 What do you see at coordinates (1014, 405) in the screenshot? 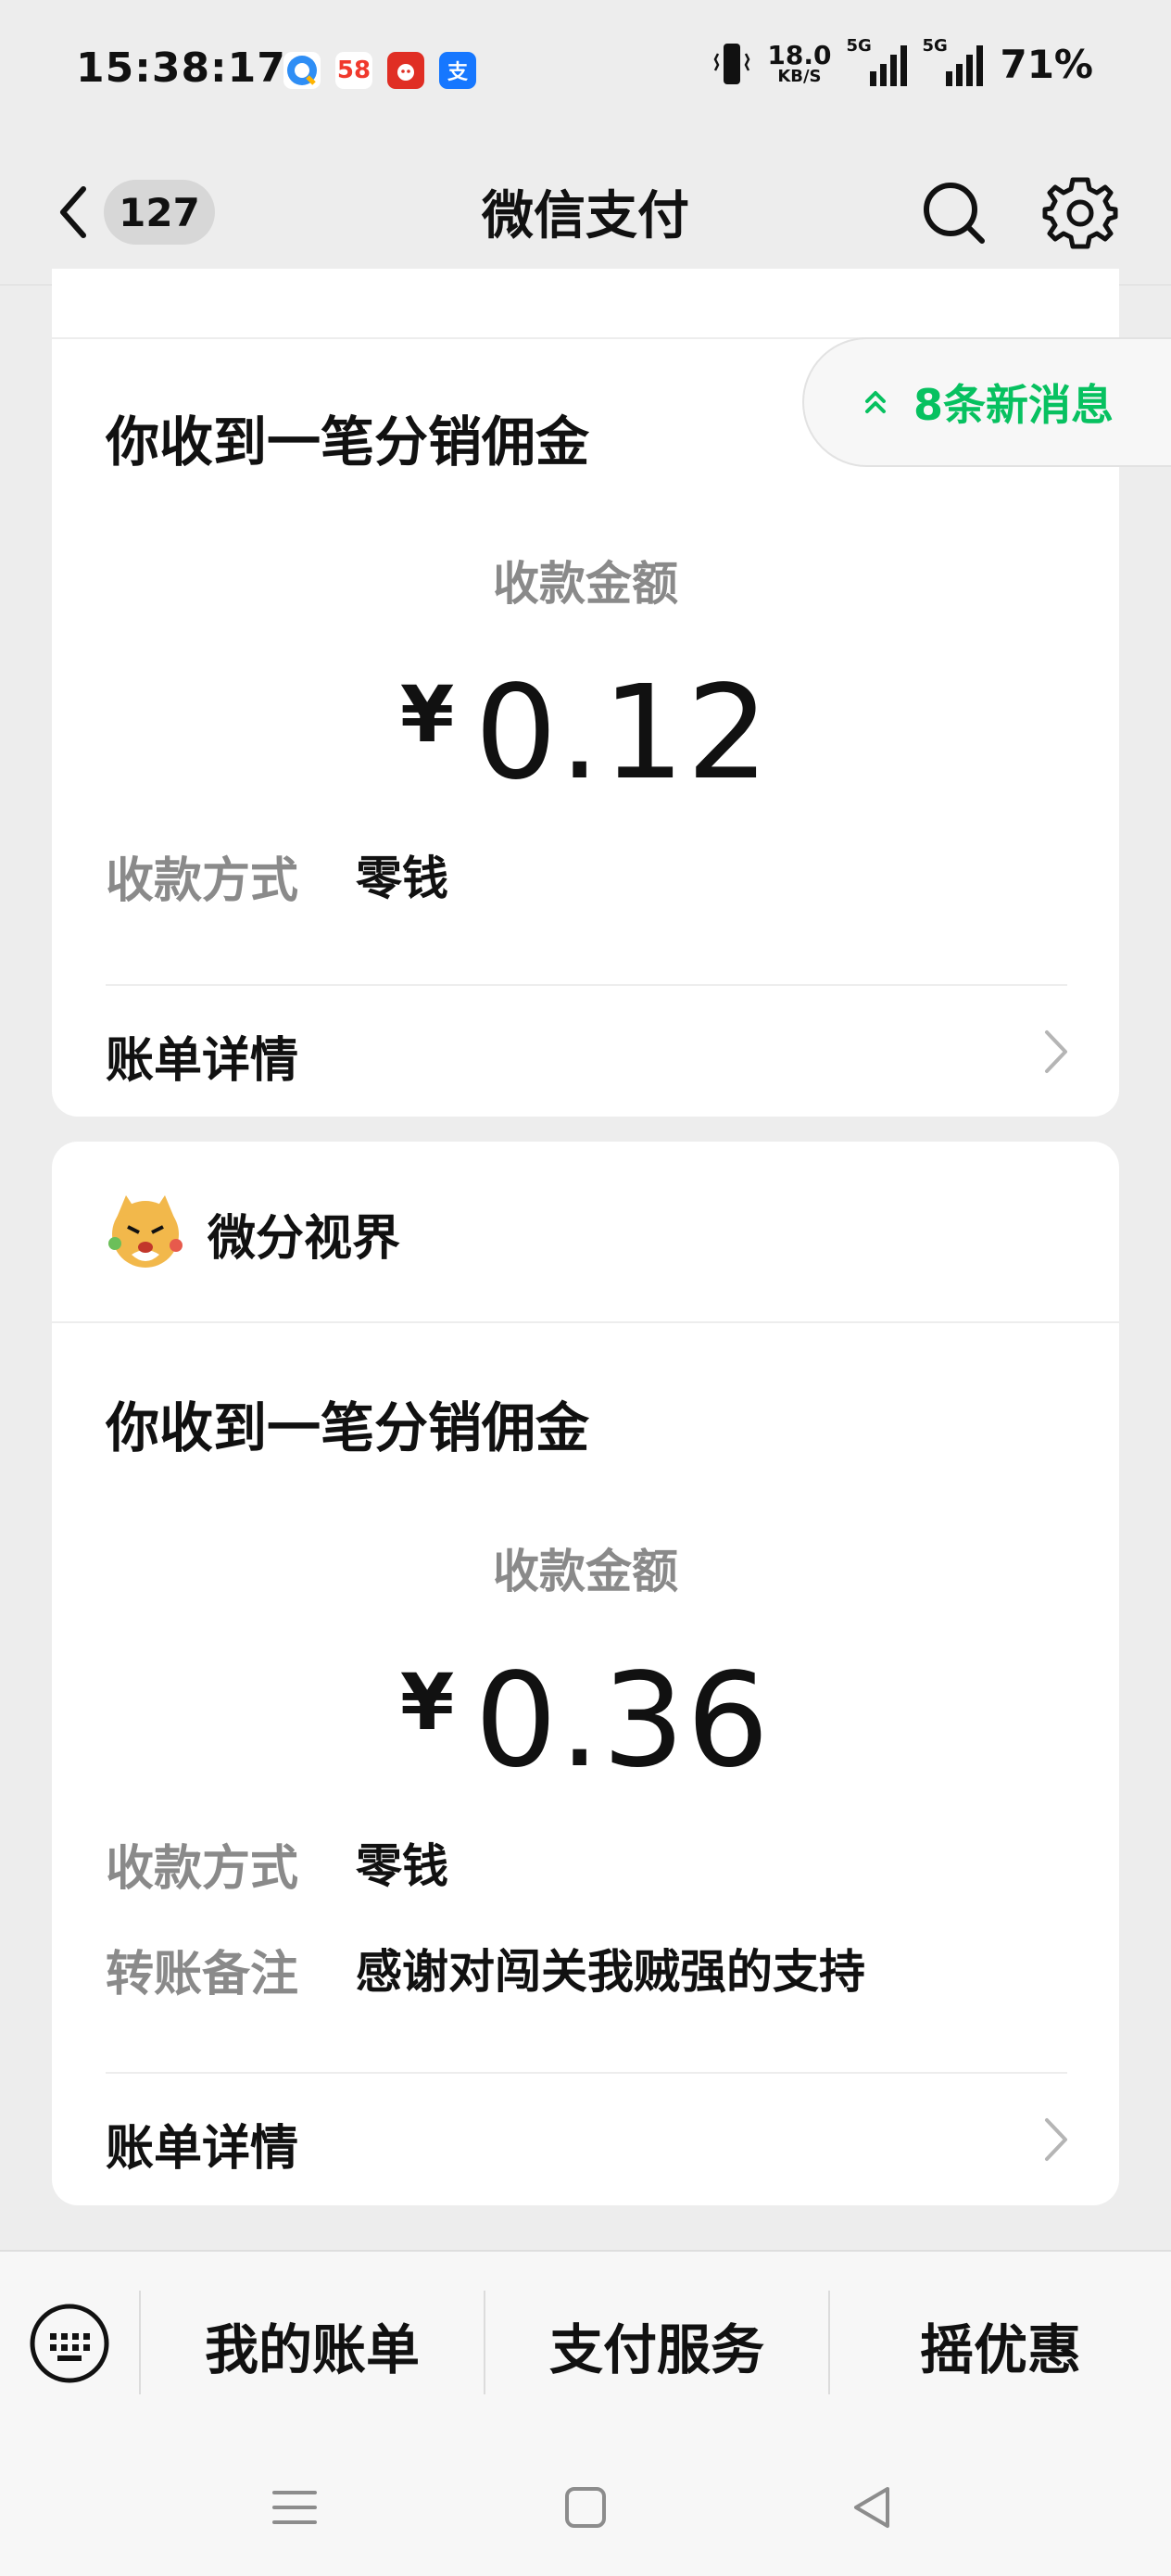
I see `new-messages-label: 8条新消息` at bounding box center [1014, 405].